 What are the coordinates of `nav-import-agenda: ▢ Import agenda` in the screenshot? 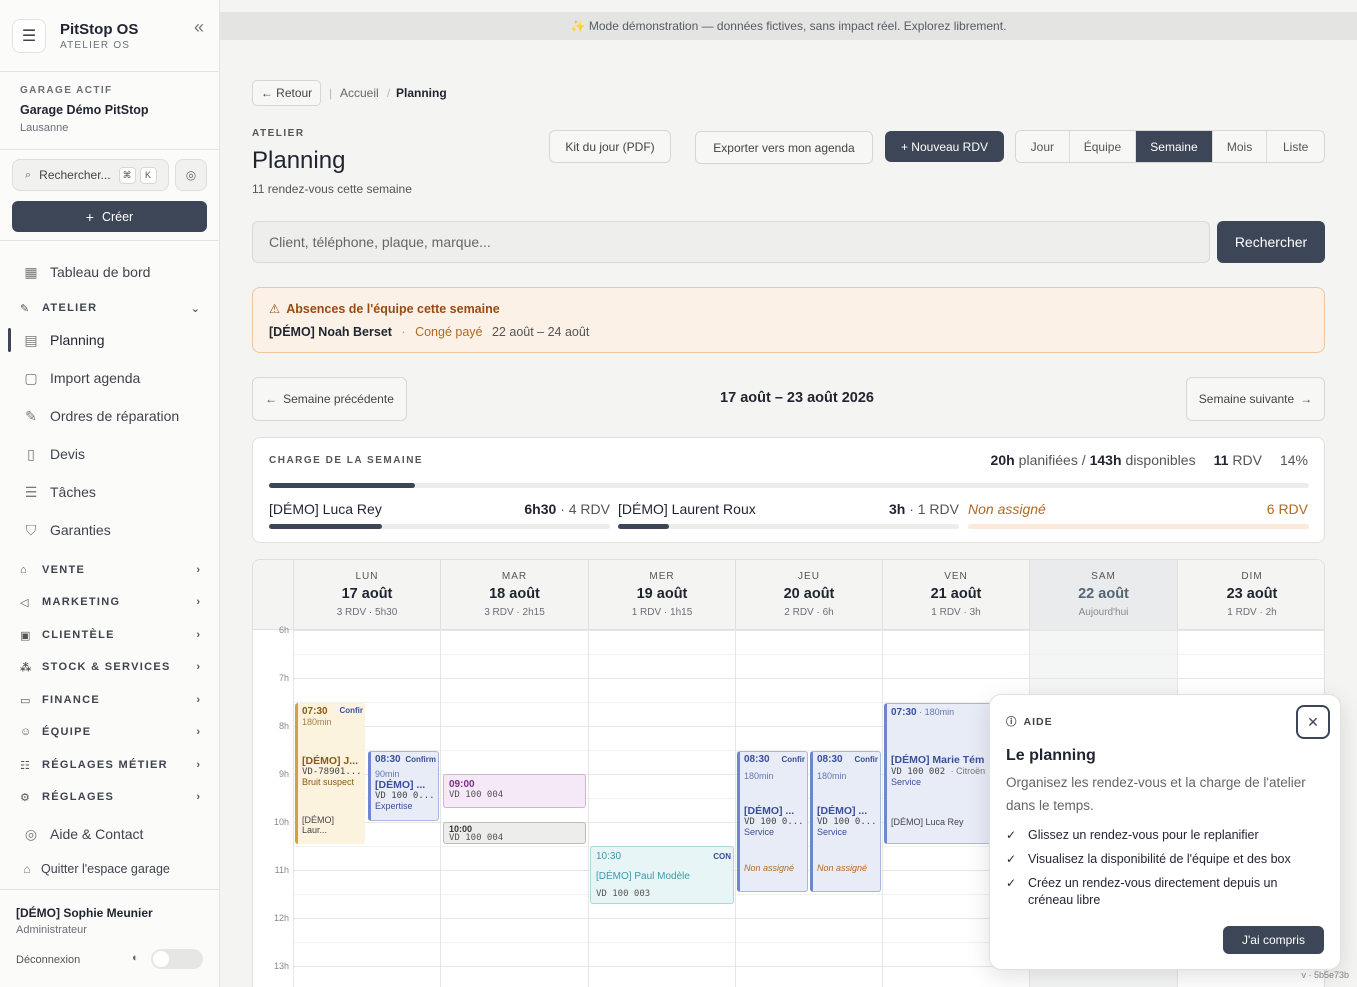 It's located at (81, 378).